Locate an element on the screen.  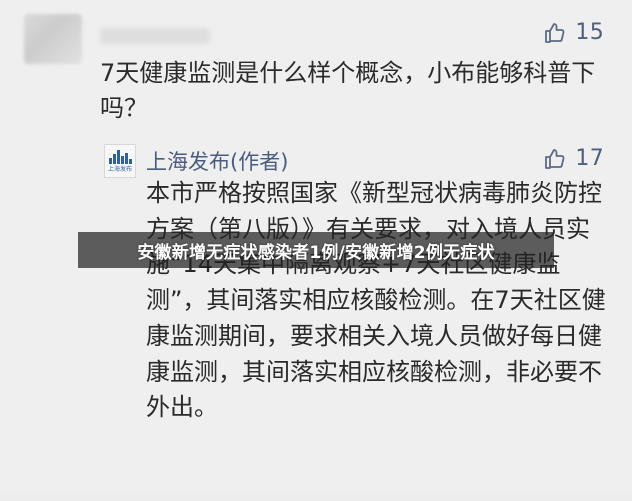
user-name is located at coordinates (155, 36).